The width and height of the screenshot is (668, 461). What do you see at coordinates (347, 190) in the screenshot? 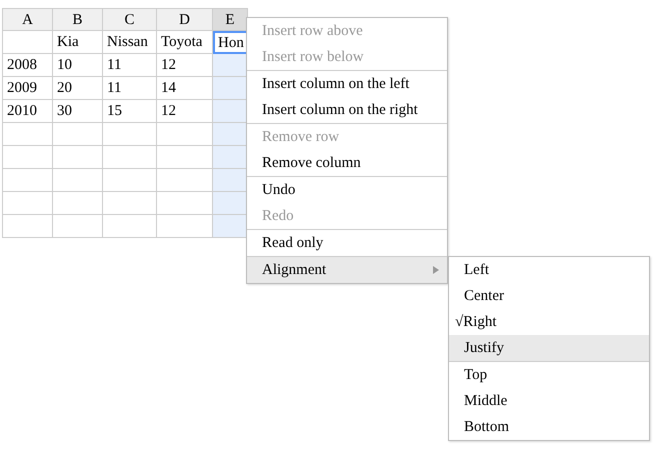
I see `menu-item: Undo` at bounding box center [347, 190].